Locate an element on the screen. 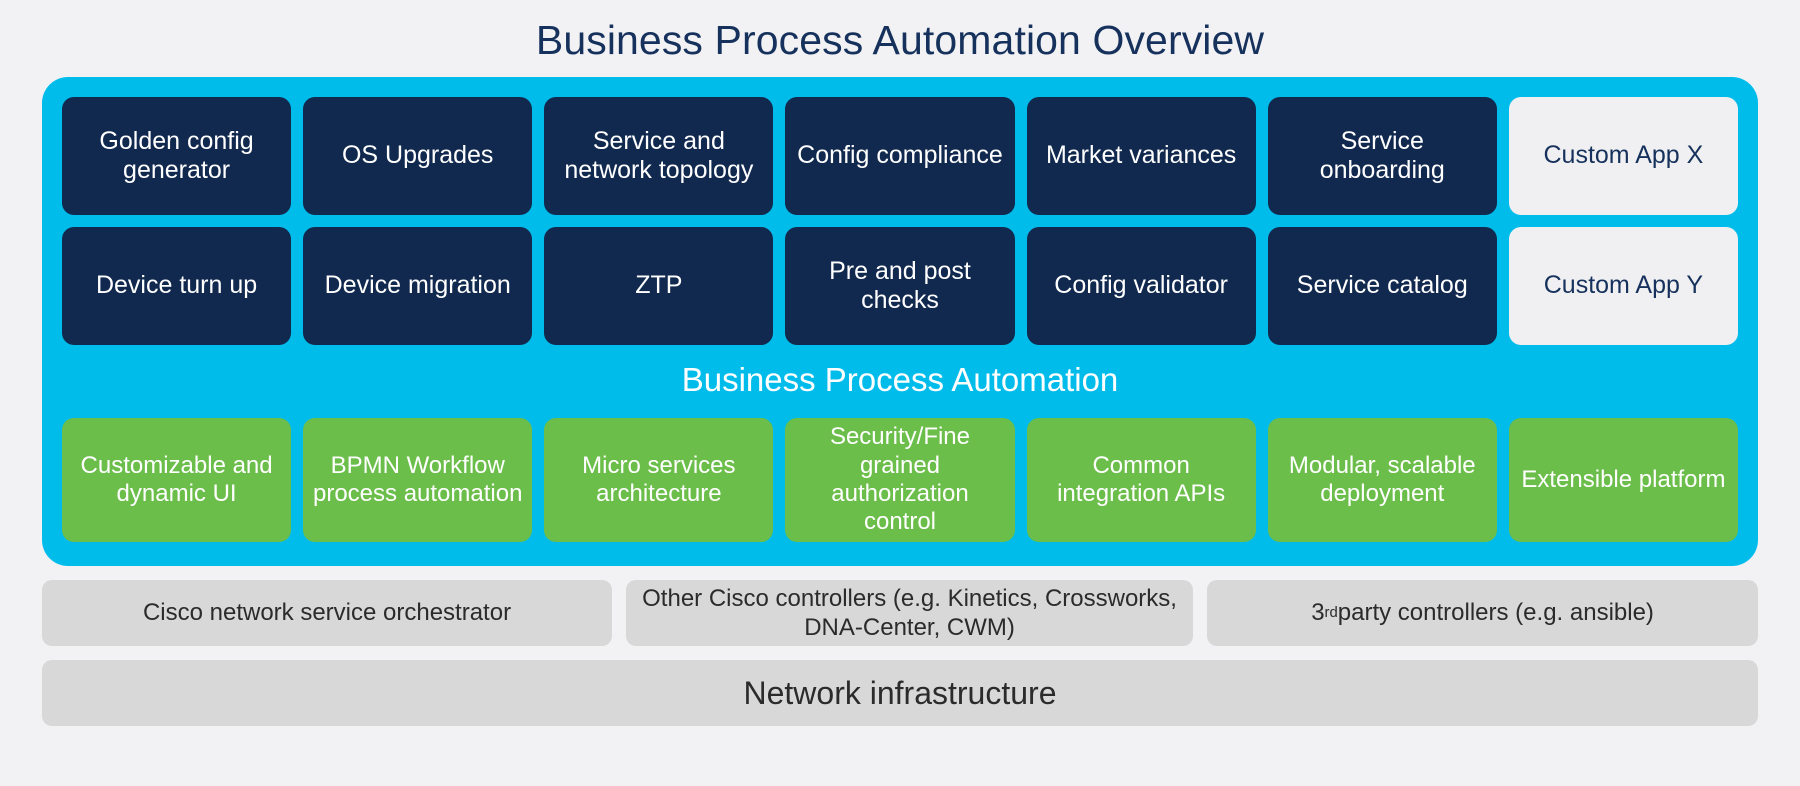  app-card-service-catalog: Service catalog is located at coordinates (1382, 286).